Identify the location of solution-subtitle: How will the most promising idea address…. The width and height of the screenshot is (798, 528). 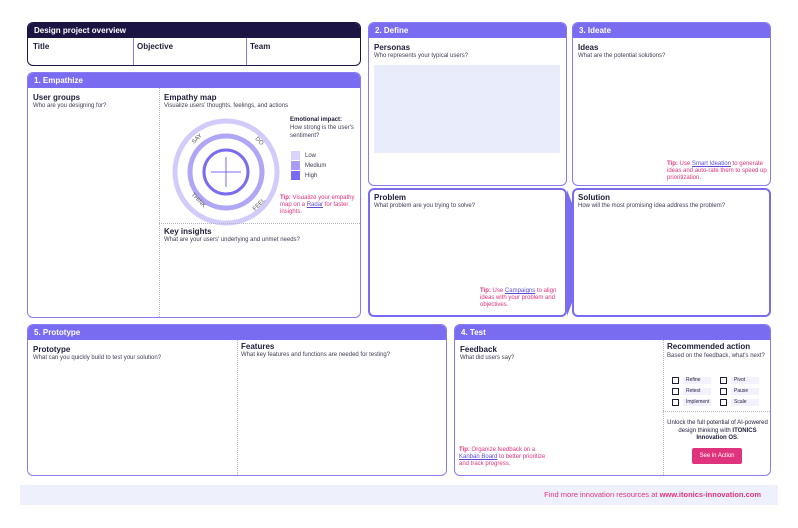
(652, 206).